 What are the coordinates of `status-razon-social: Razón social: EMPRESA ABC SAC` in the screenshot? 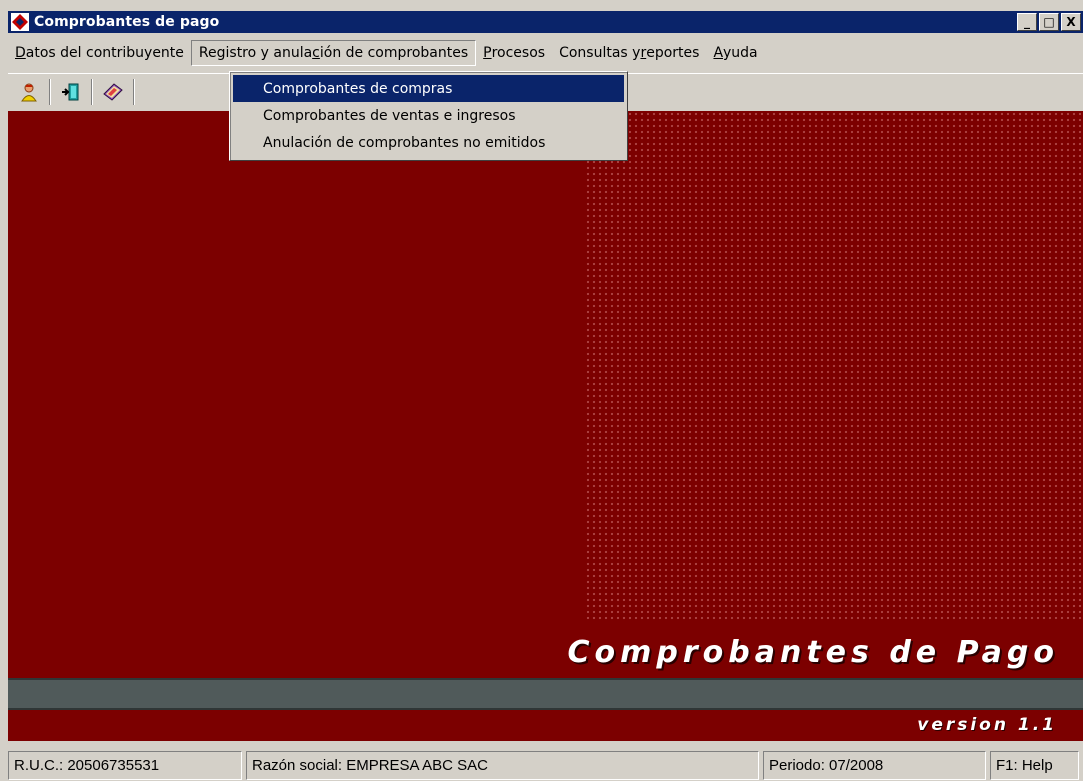 It's located at (502, 765).